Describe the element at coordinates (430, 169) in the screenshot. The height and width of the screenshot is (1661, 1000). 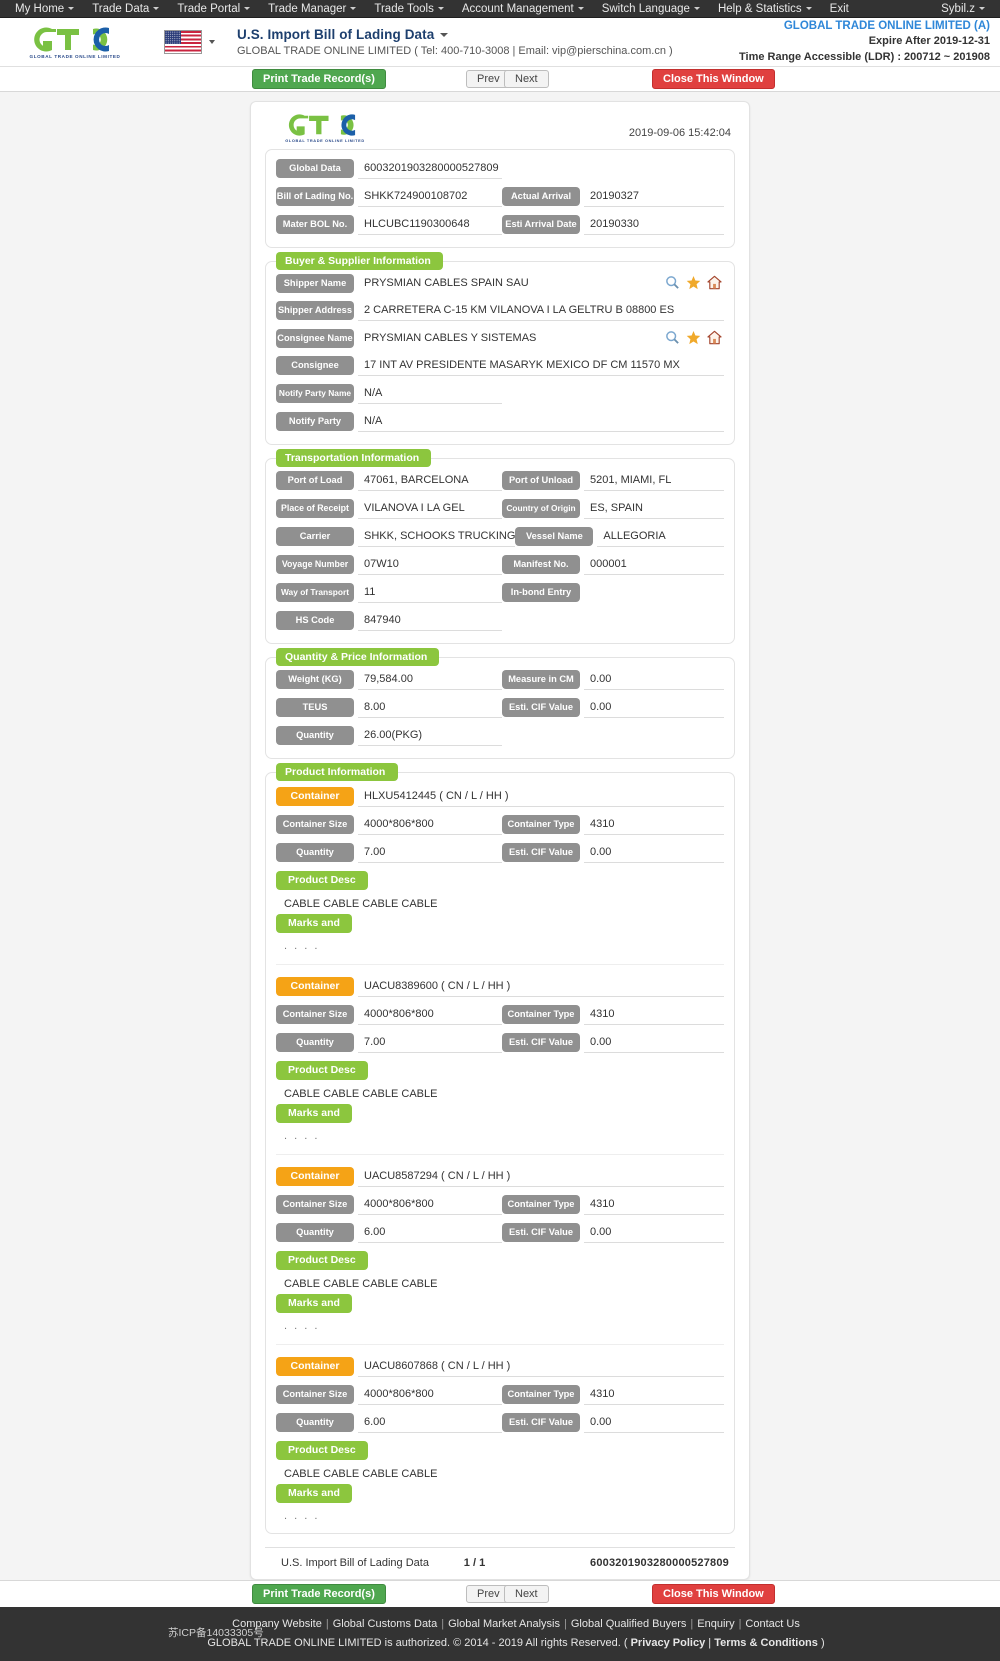
I see `global-data-value: 6003201903280000527809` at that location.